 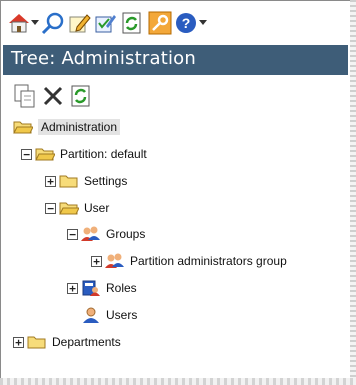 What do you see at coordinates (105, 23) in the screenshot?
I see `check-edit-icon` at bounding box center [105, 23].